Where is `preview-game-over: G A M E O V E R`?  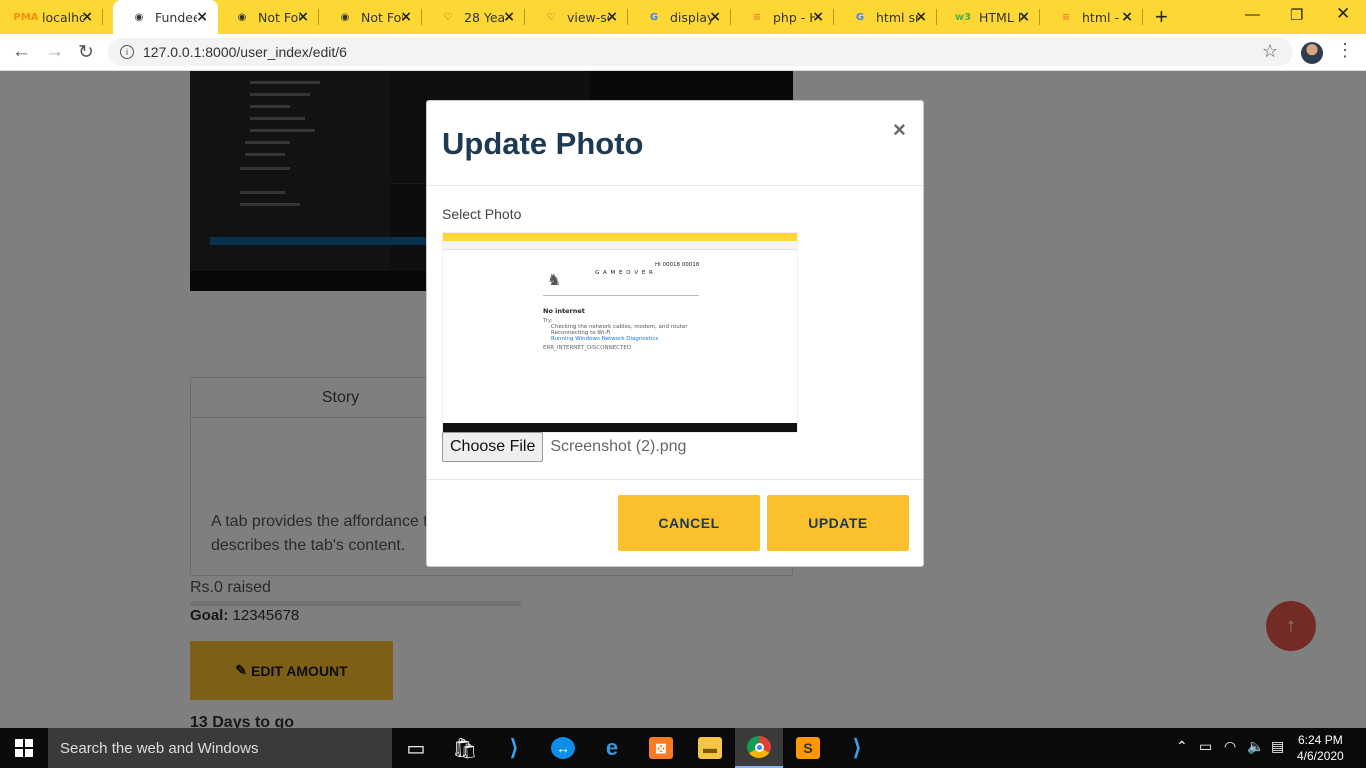
preview-game-over: G A M E O V E R is located at coordinates (624, 273).